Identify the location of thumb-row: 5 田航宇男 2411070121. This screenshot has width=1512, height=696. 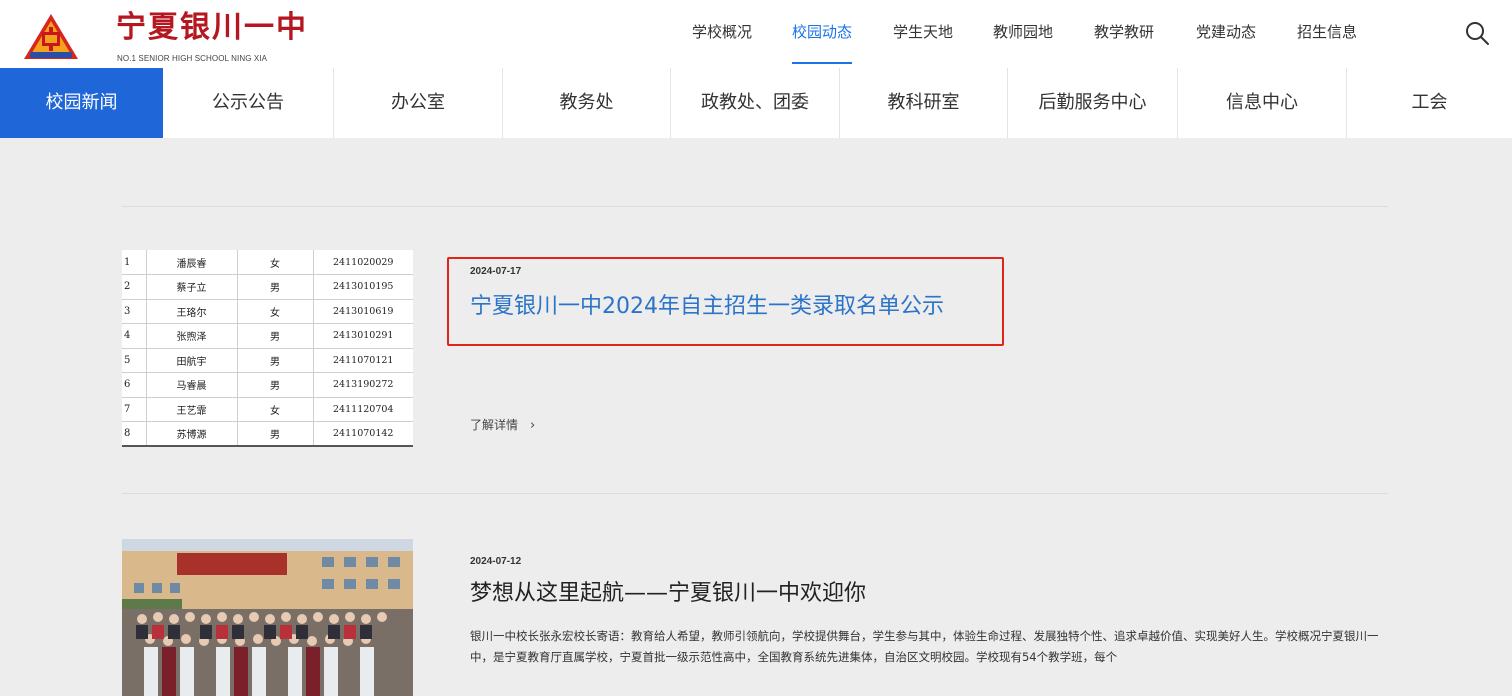
(267, 360).